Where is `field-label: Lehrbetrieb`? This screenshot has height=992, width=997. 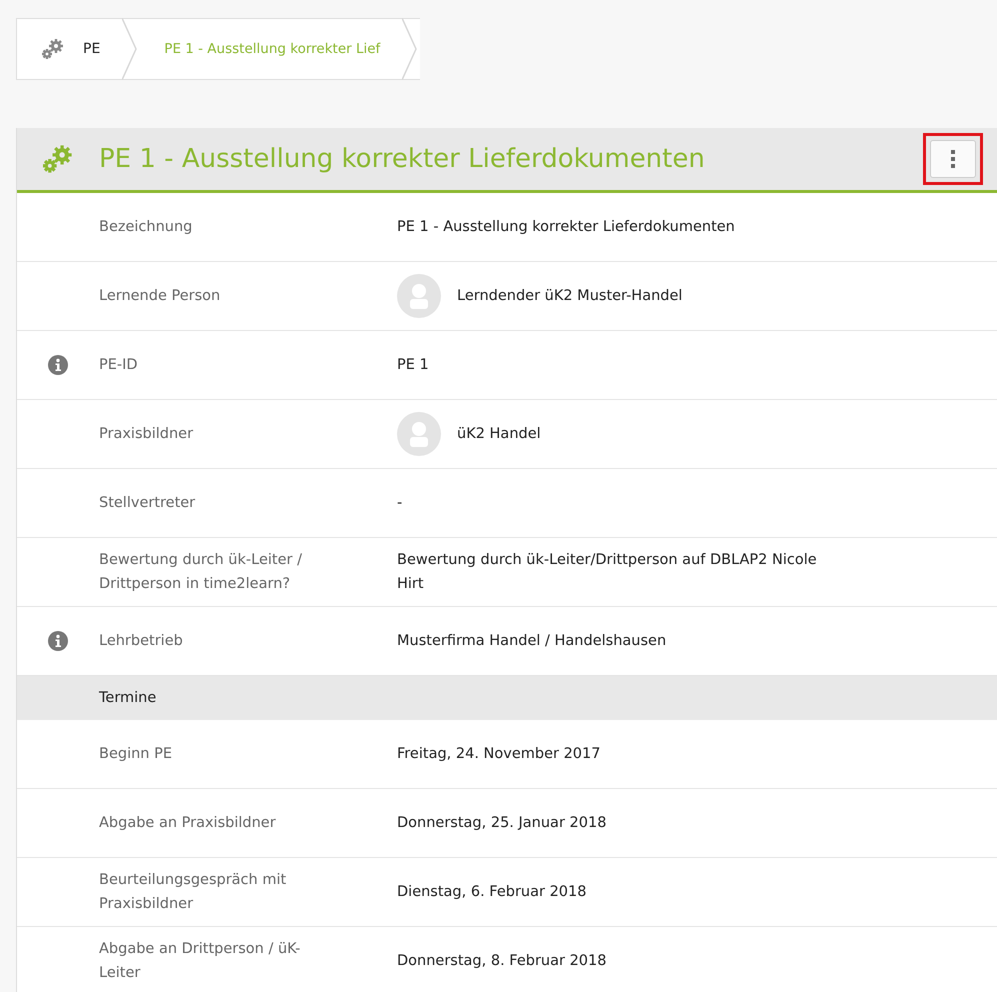 field-label: Lehrbetrieb is located at coordinates (141, 641).